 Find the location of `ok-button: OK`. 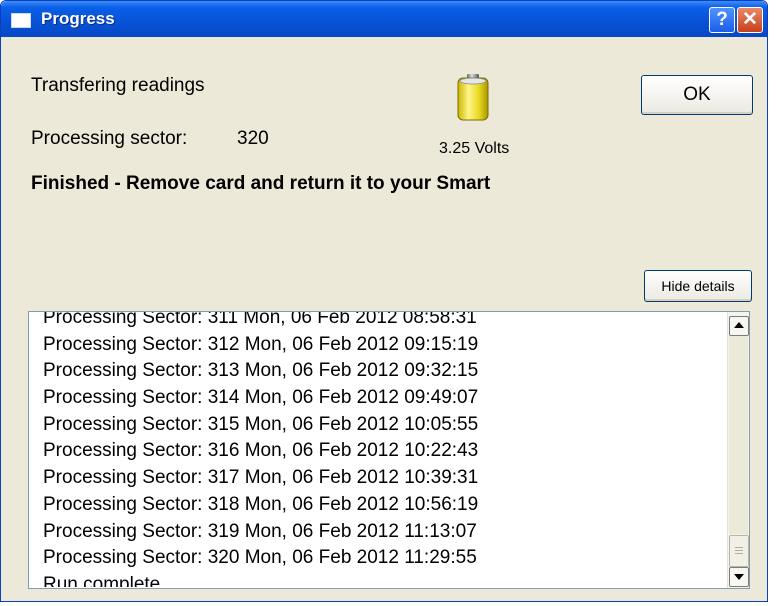

ok-button: OK is located at coordinates (697, 95).